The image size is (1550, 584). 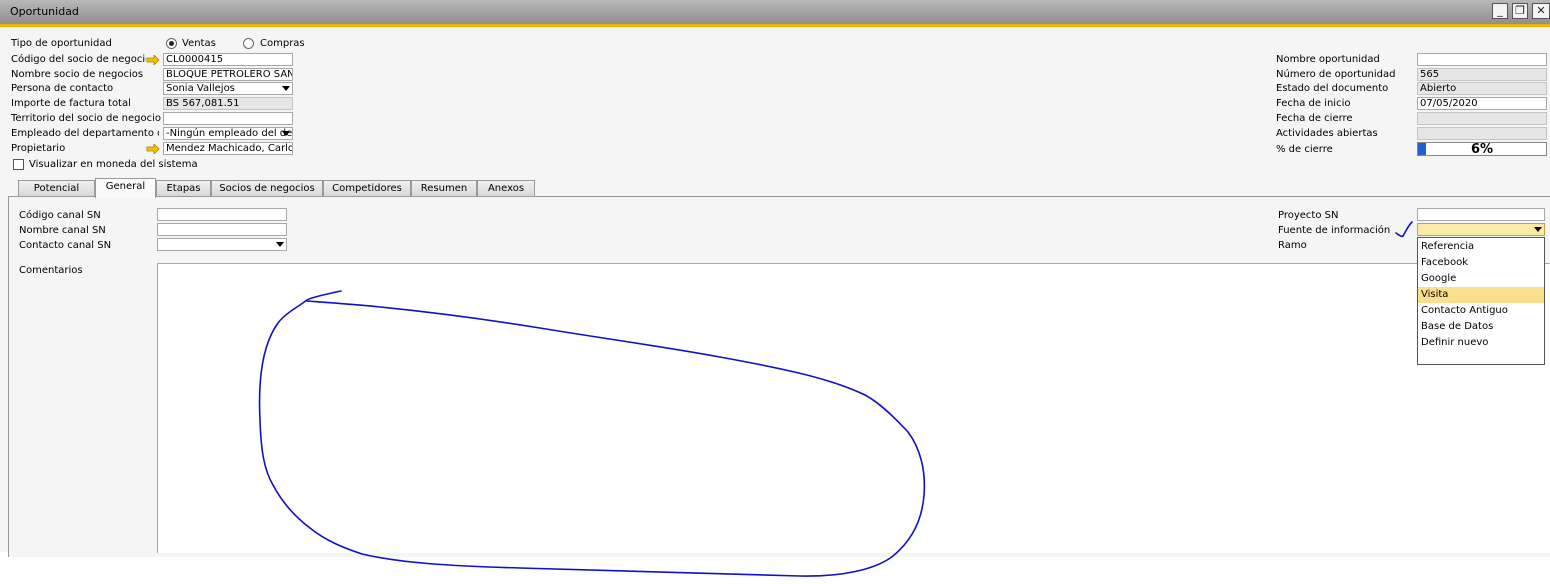 What do you see at coordinates (444, 188) in the screenshot?
I see `tab-resumen: Resumen` at bounding box center [444, 188].